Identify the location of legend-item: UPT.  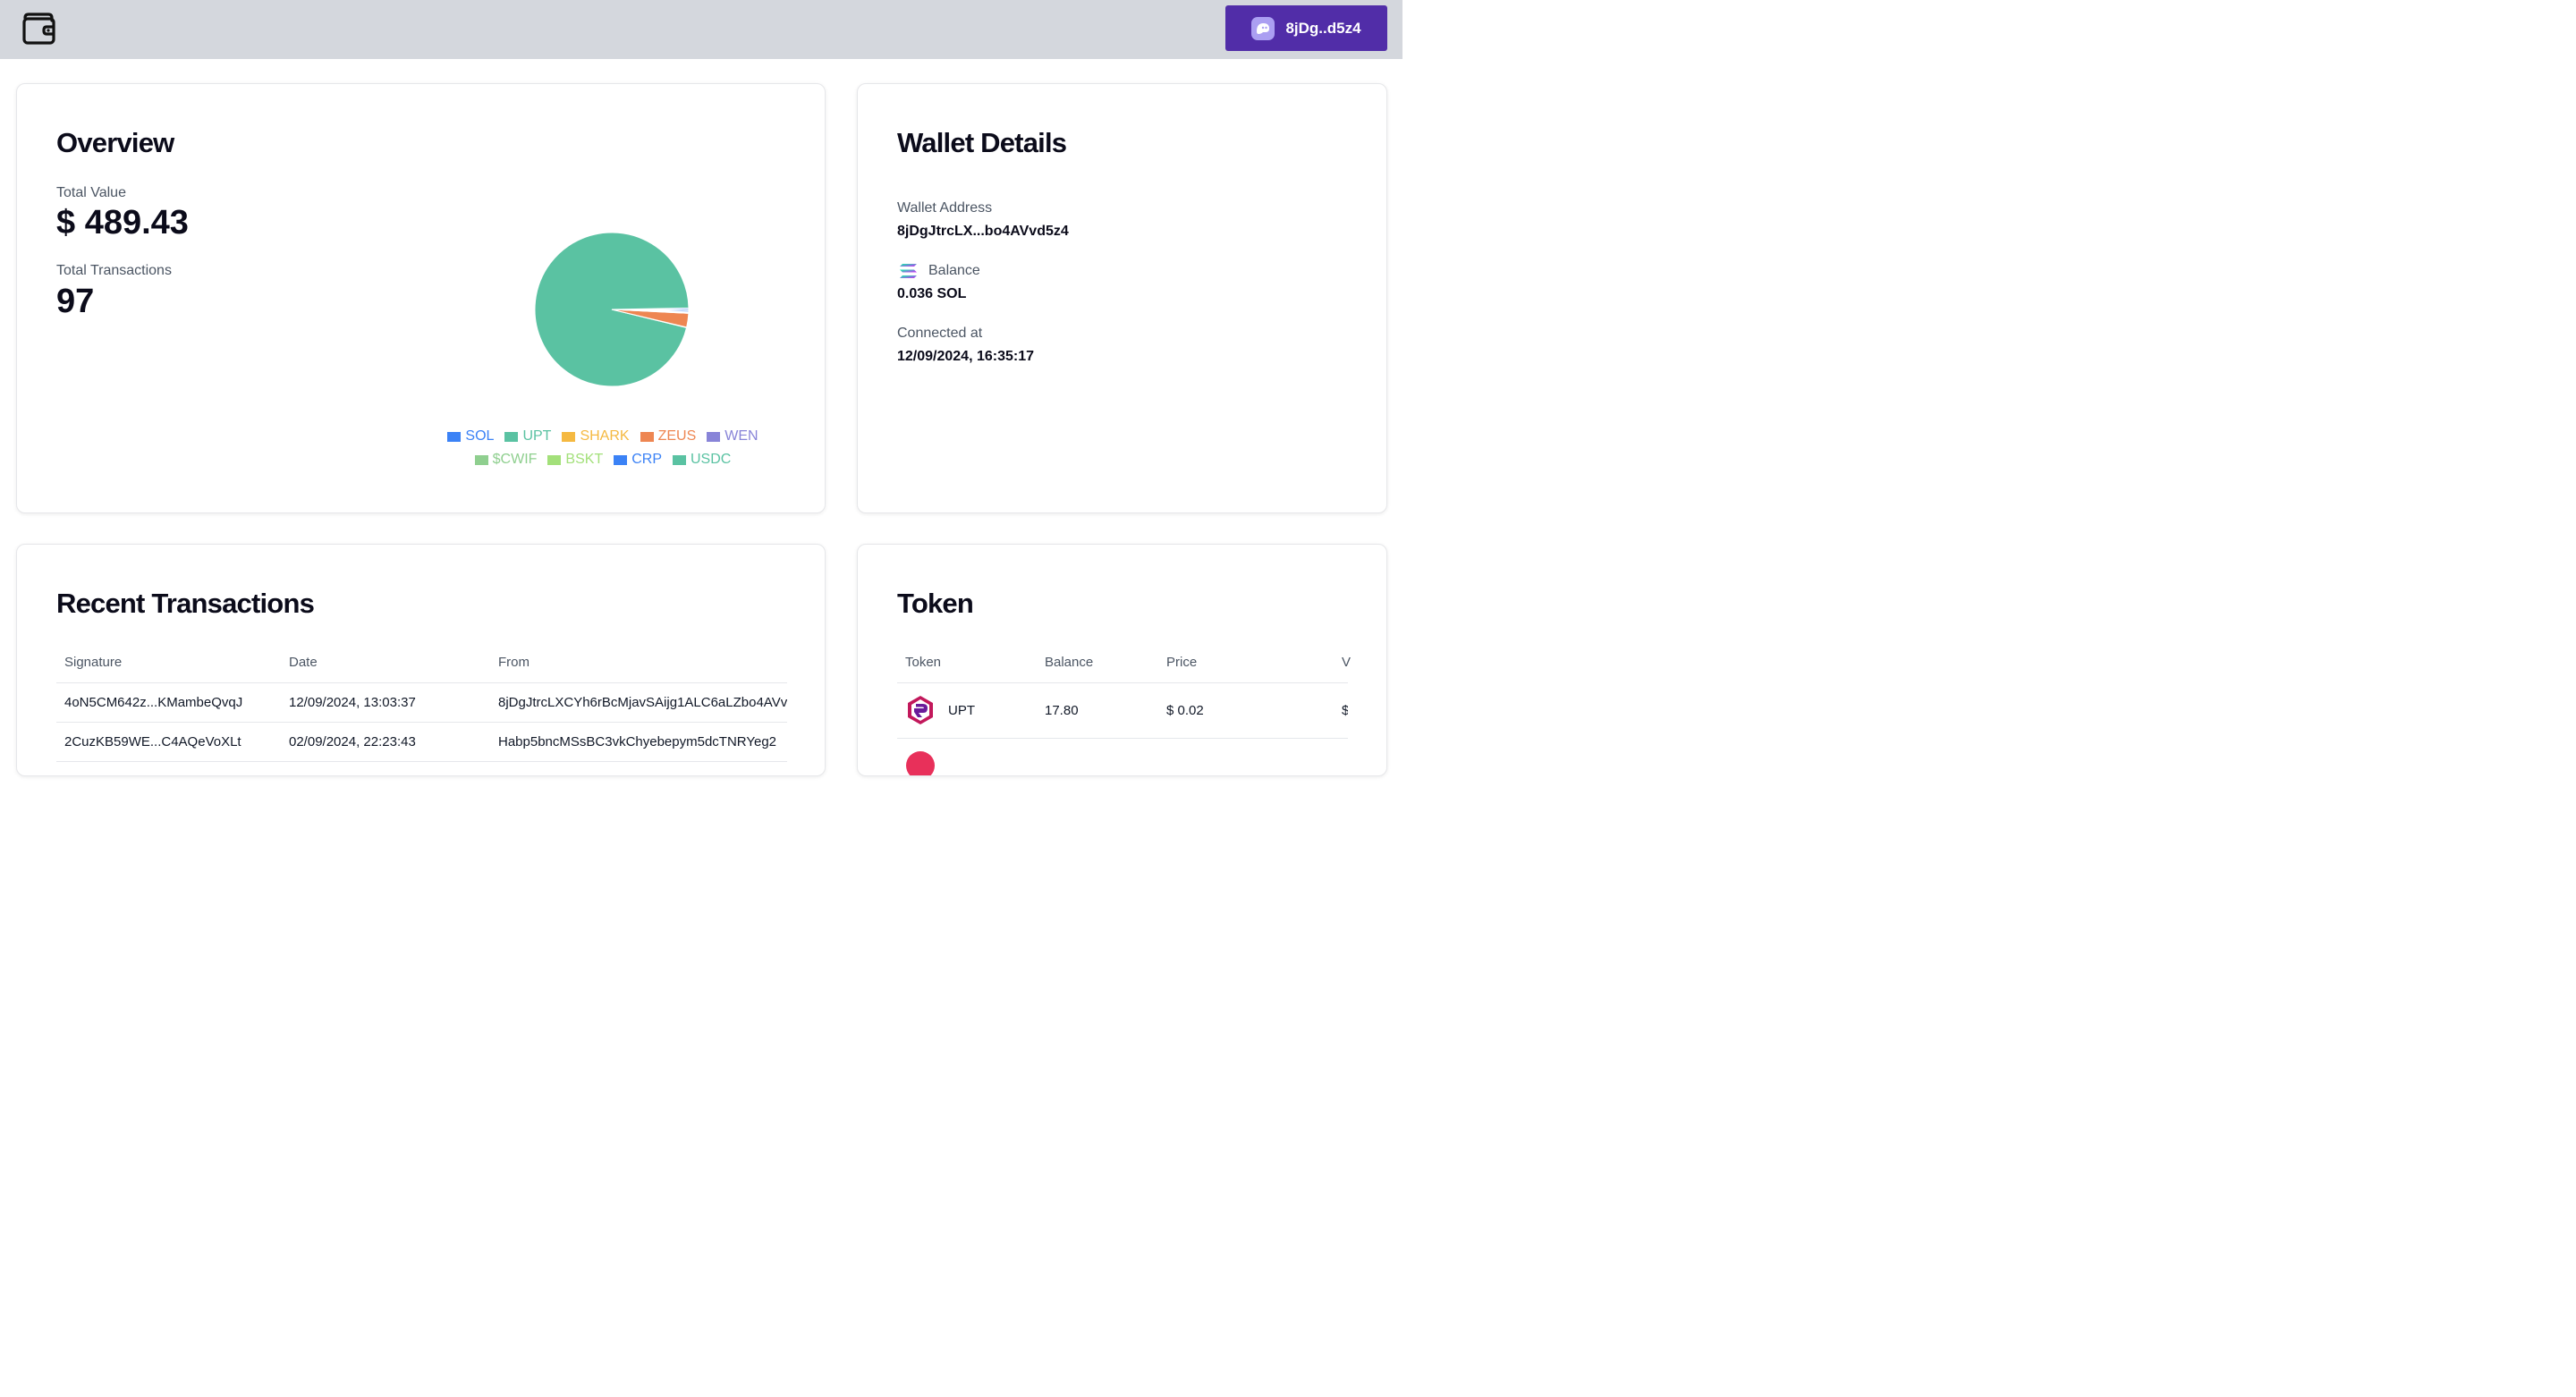
(527, 436).